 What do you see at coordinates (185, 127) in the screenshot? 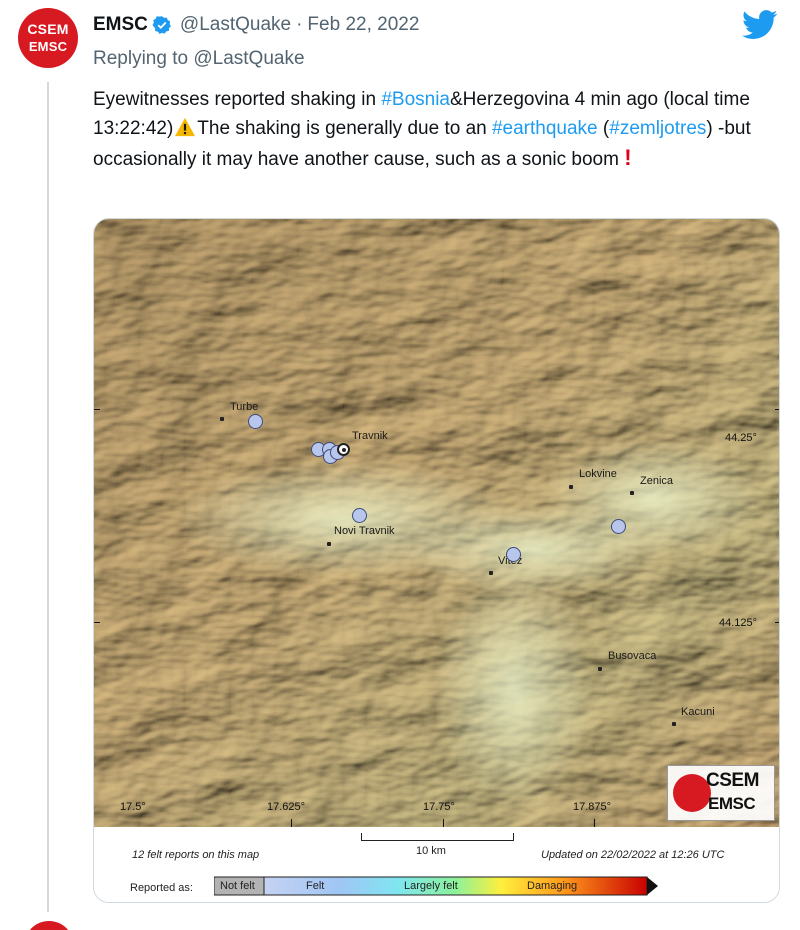
I see `warning-icon` at bounding box center [185, 127].